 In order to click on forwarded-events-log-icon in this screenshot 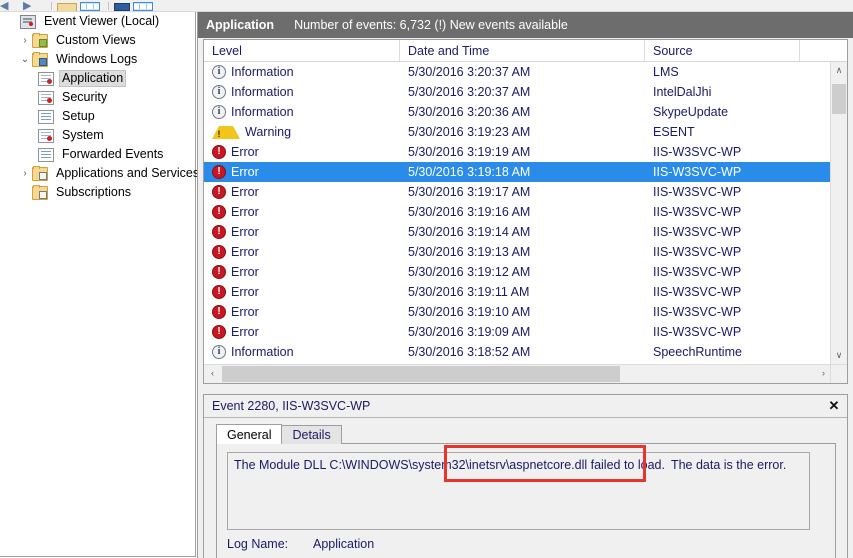, I will do `click(46, 154)`.